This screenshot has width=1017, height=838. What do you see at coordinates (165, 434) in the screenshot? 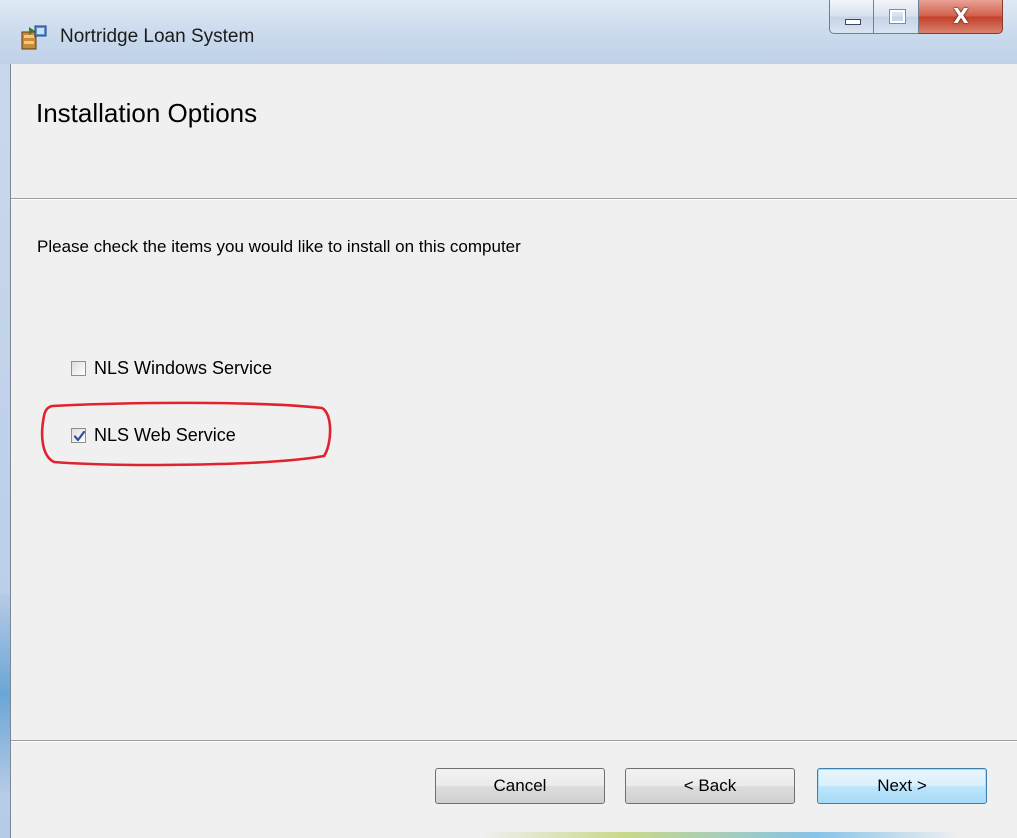
I see `option-label: NLS Web Service` at bounding box center [165, 434].